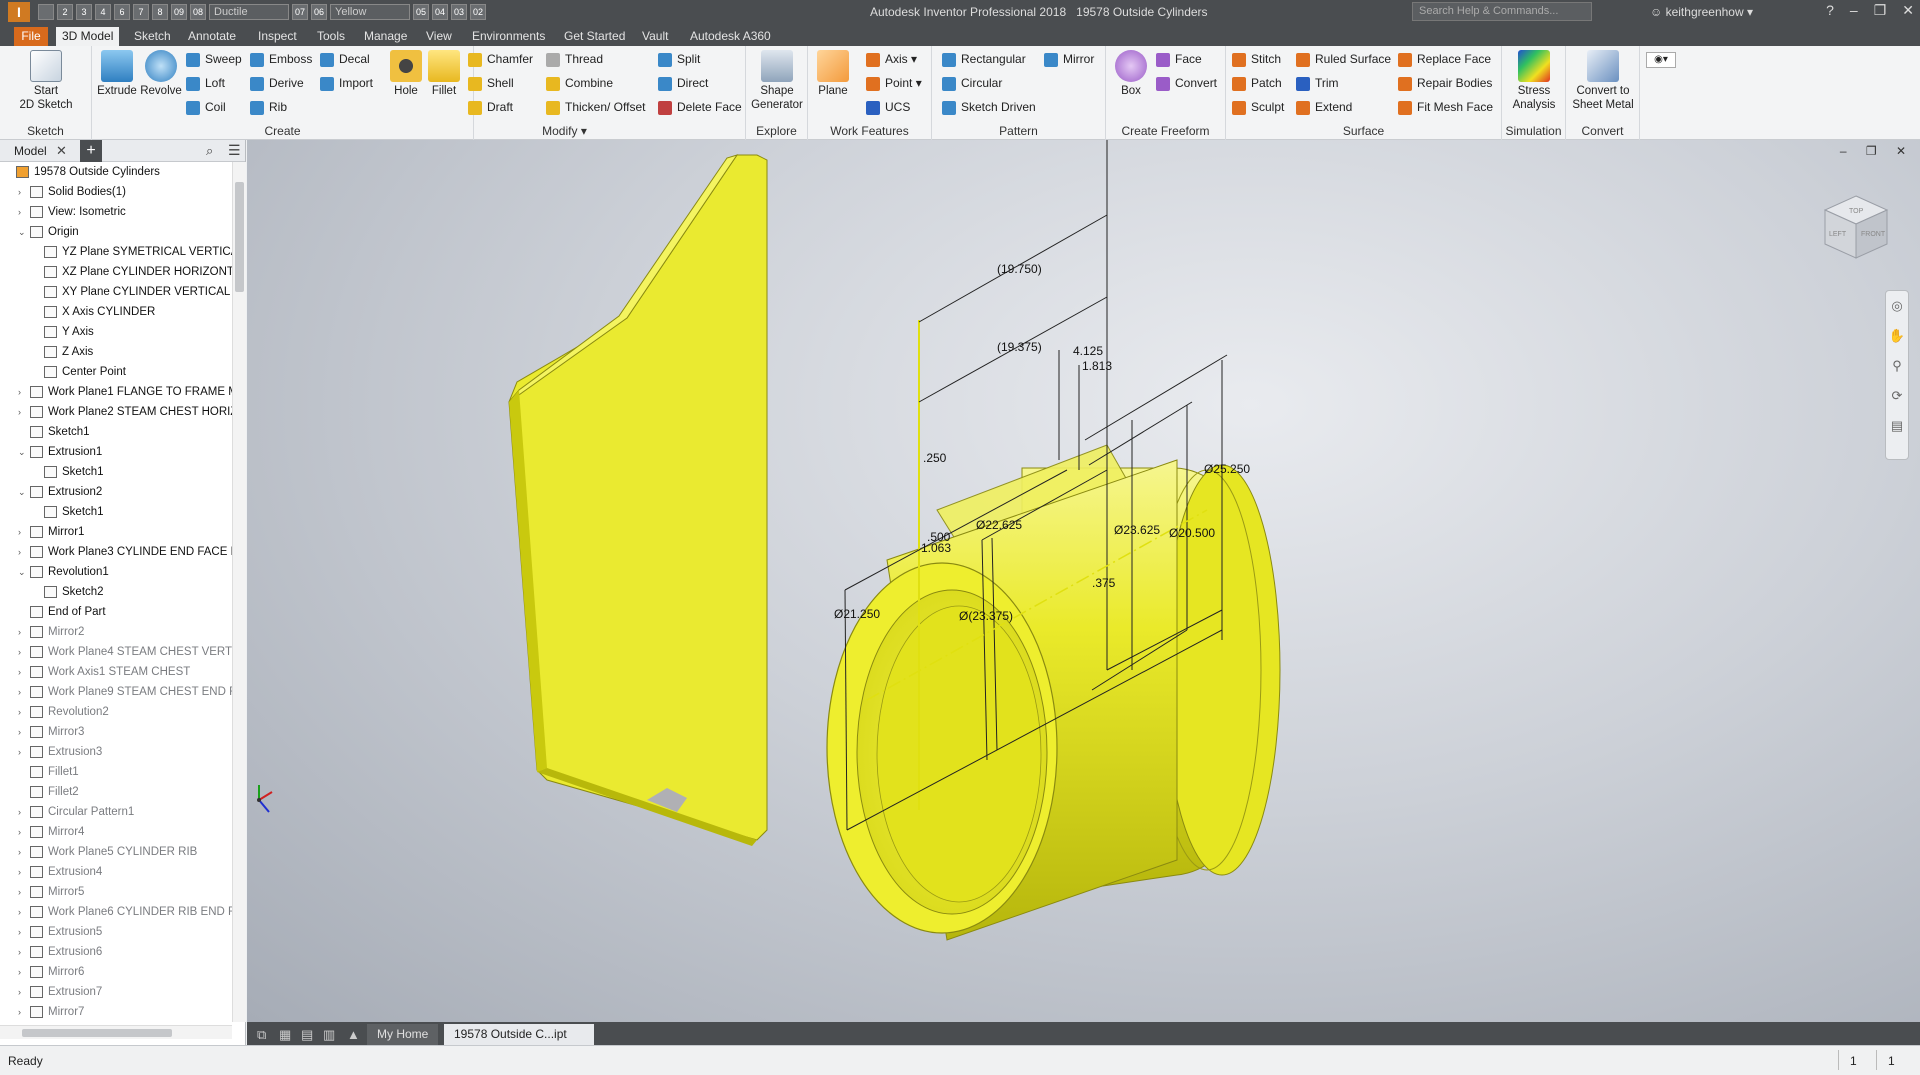 Image resolution: width=1920 pixels, height=1075 pixels. What do you see at coordinates (888, 107) in the screenshot?
I see `ucs-button: UCS` at bounding box center [888, 107].